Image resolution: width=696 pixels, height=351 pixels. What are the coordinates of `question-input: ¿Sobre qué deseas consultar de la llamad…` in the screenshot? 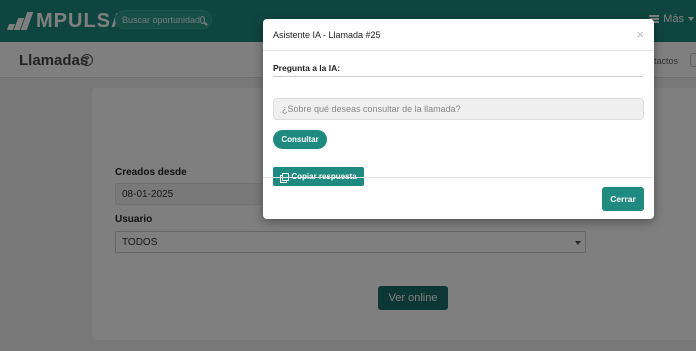 It's located at (458, 109).